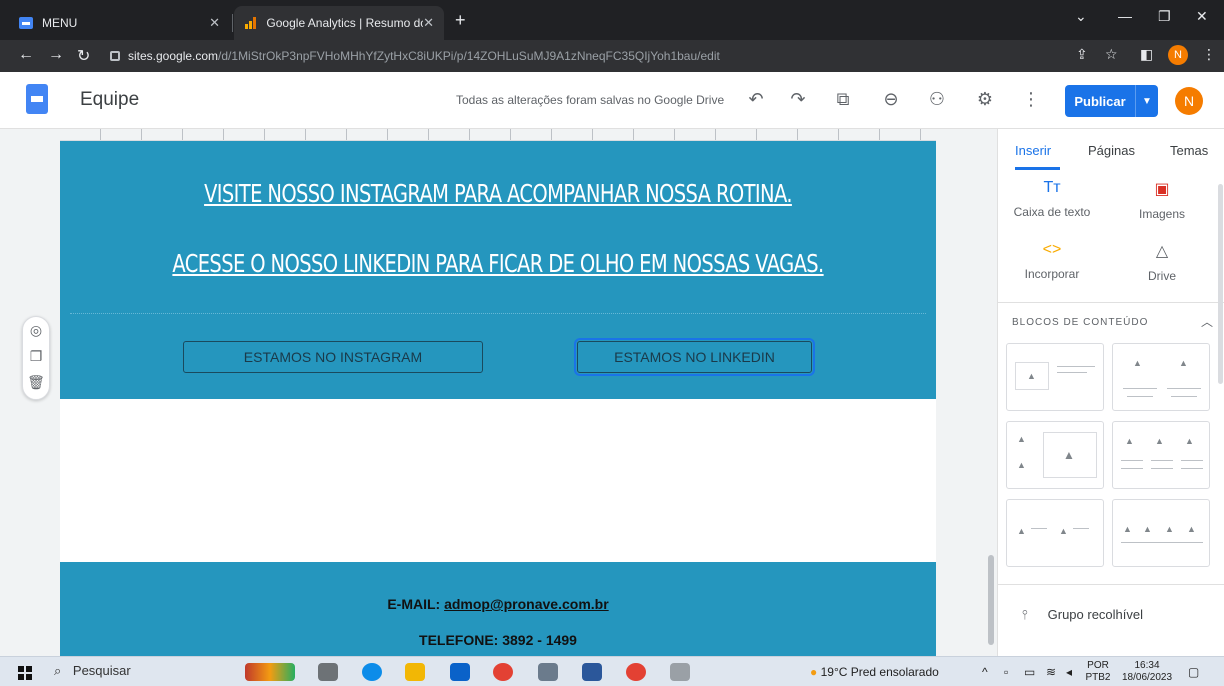 The height and width of the screenshot is (686, 1224). What do you see at coordinates (1052, 249) in the screenshot?
I see `embed-icon: <>` at bounding box center [1052, 249].